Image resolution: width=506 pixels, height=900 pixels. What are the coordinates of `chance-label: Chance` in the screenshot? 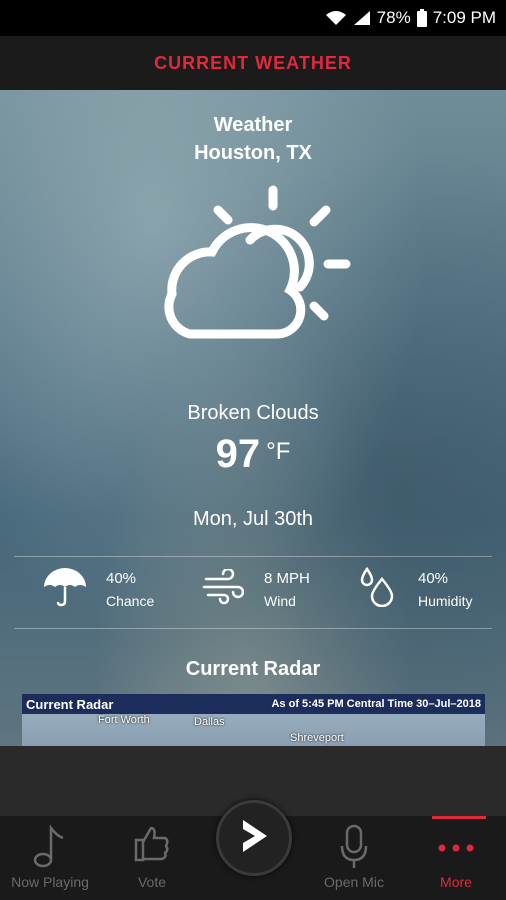 It's located at (130, 600).